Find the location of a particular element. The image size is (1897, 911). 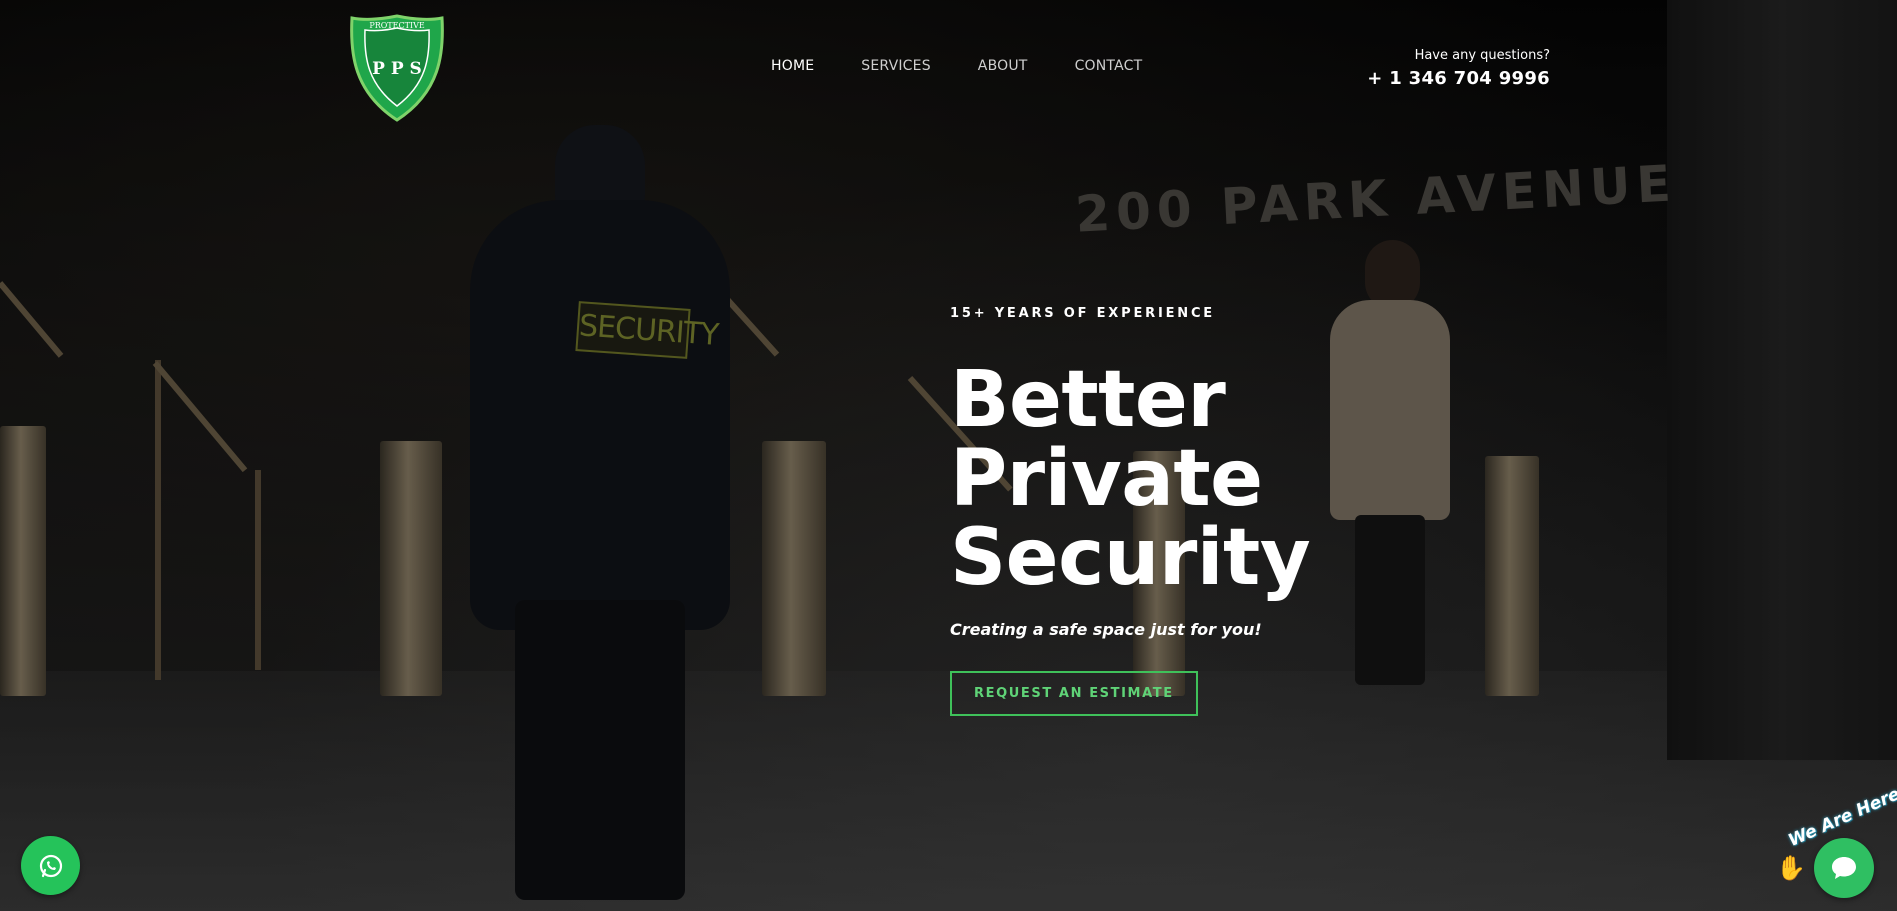

shield-logo-icon: PROTECTIVE P P S is located at coordinates (397, 68).